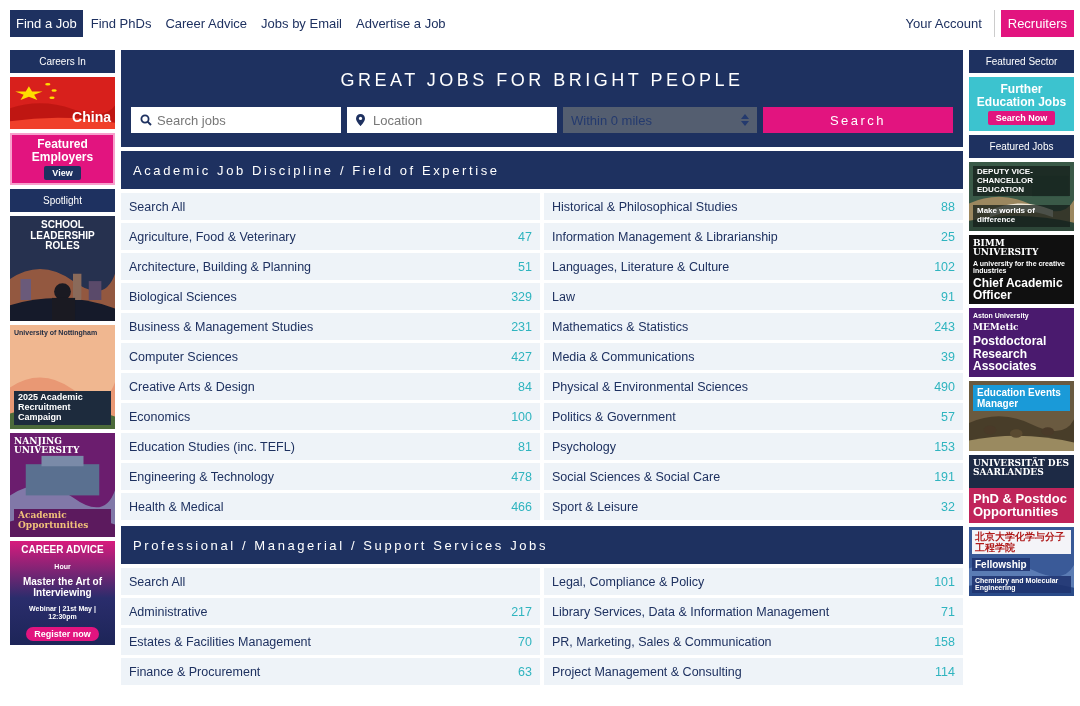 This screenshot has width=1080, height=706. Describe the element at coordinates (753, 671) in the screenshot. I see `category-link: Project Management & Consulting 114` at that location.